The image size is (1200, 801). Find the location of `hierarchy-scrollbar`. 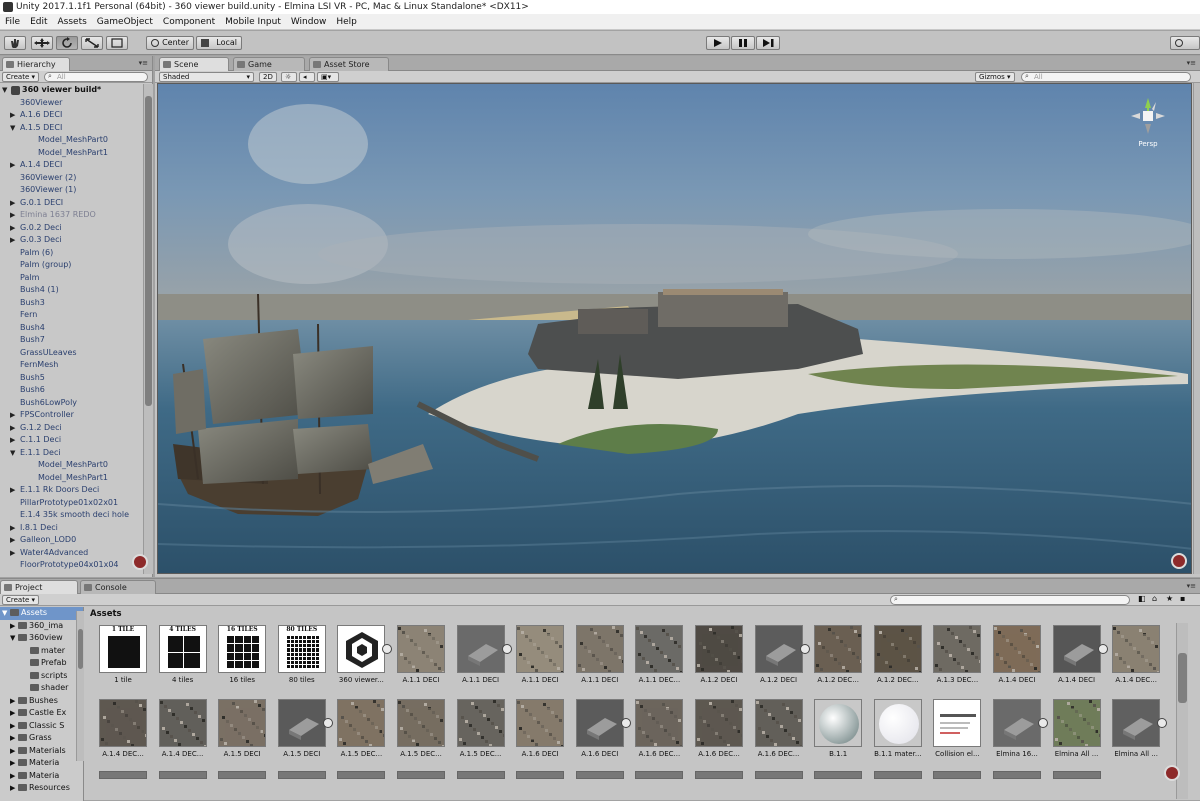

hierarchy-scrollbar is located at coordinates (148, 329).